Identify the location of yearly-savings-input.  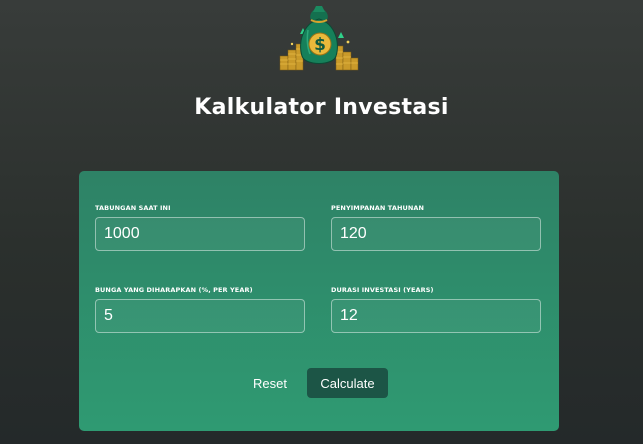
(436, 234).